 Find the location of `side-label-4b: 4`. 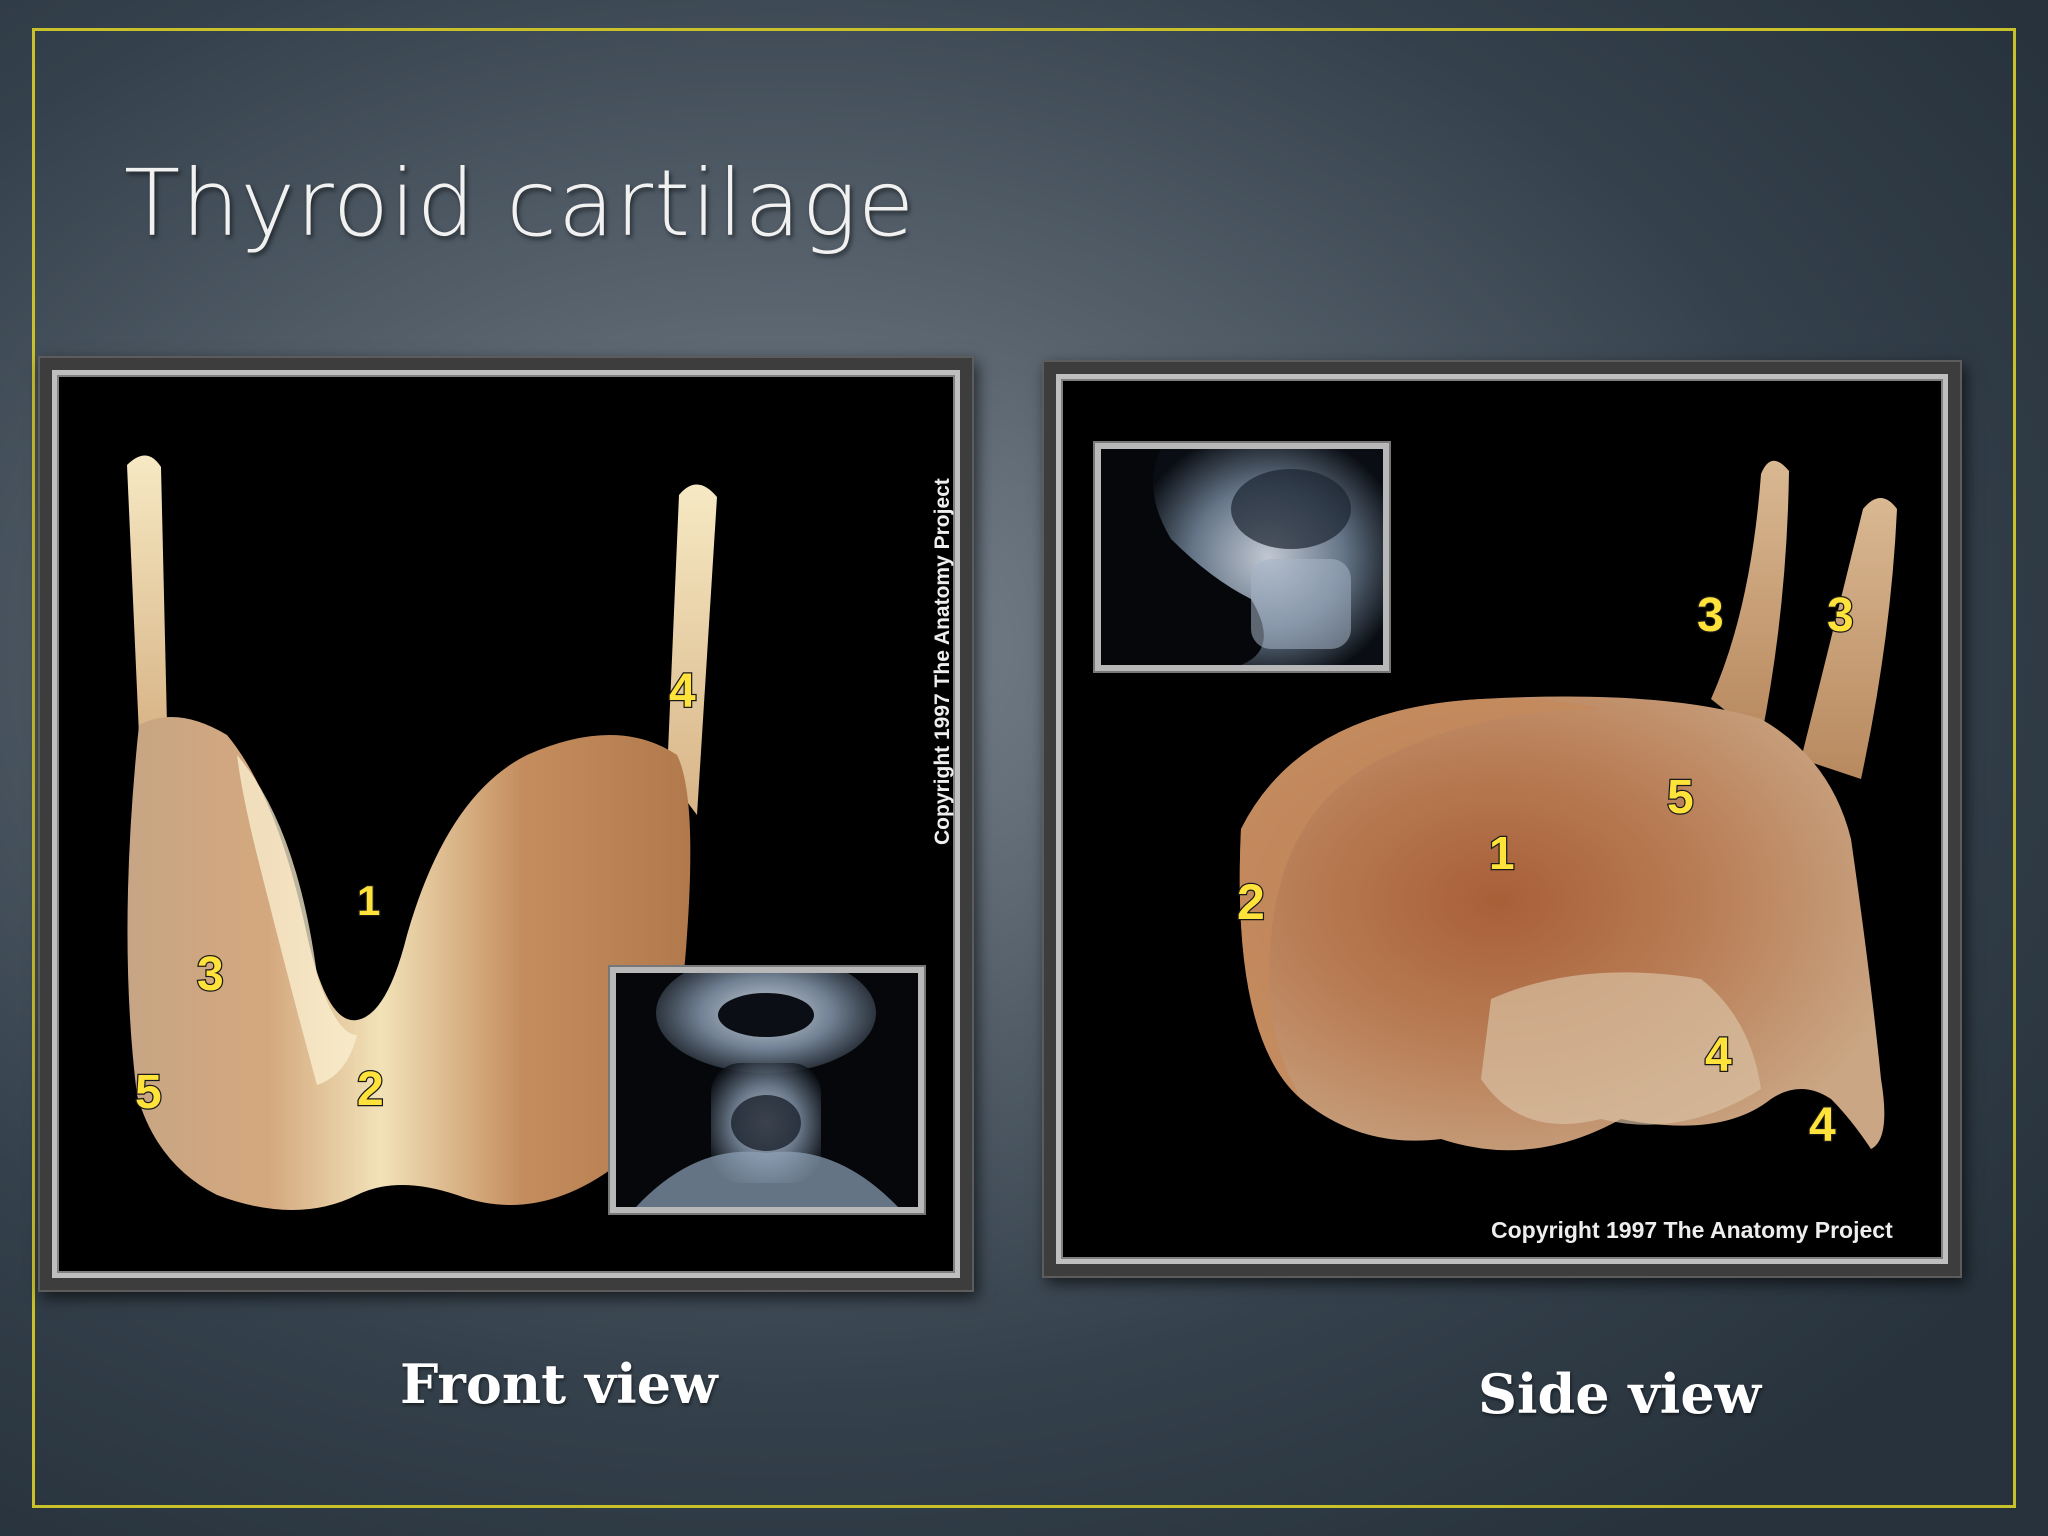

side-label-4b: 4 is located at coordinates (1822, 1125).